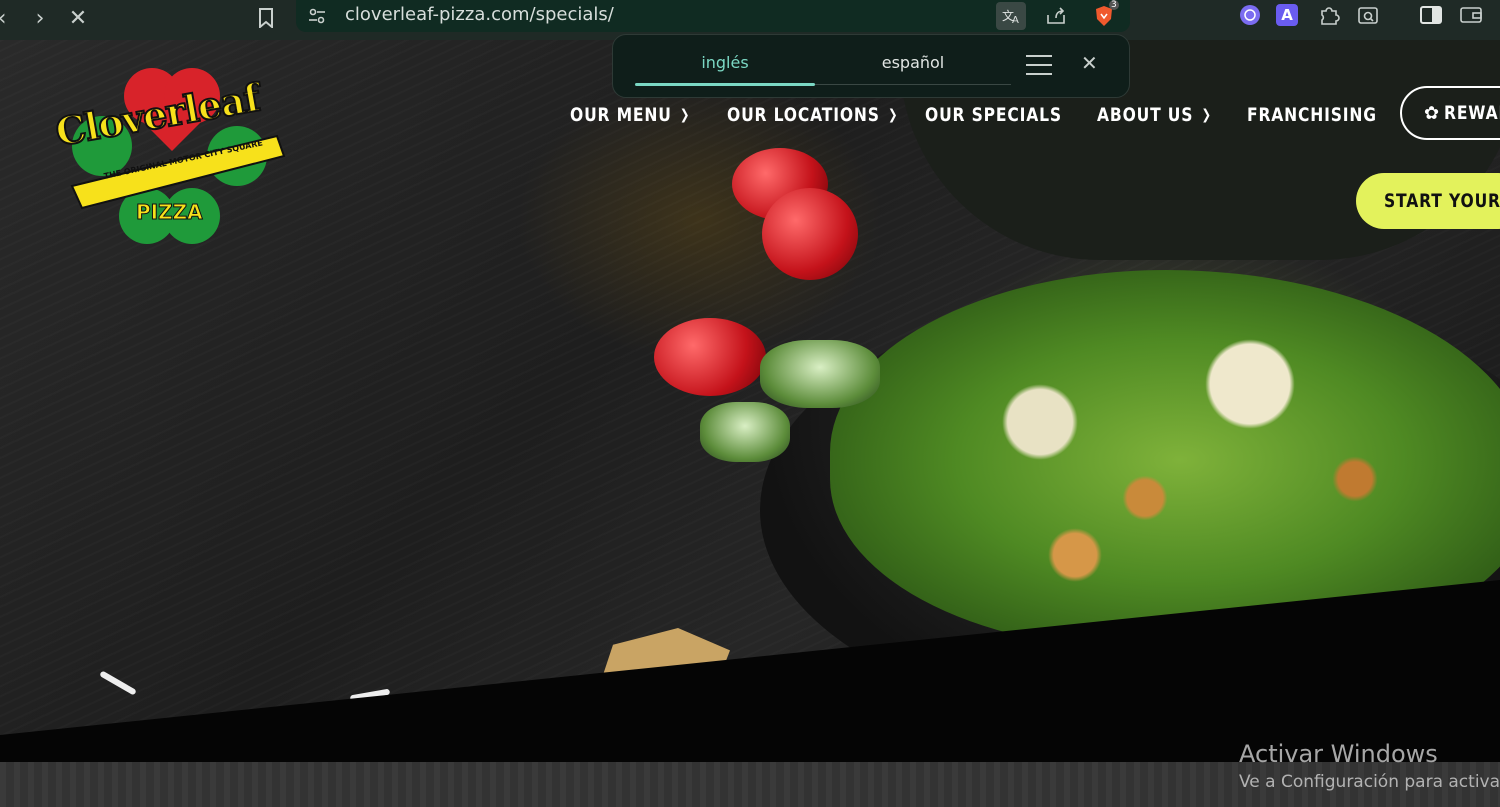 This screenshot has height=807, width=1500. Describe the element at coordinates (803, 115) in the screenshot. I see `nav-our-locations-label: OUR LOCATIONS` at that location.